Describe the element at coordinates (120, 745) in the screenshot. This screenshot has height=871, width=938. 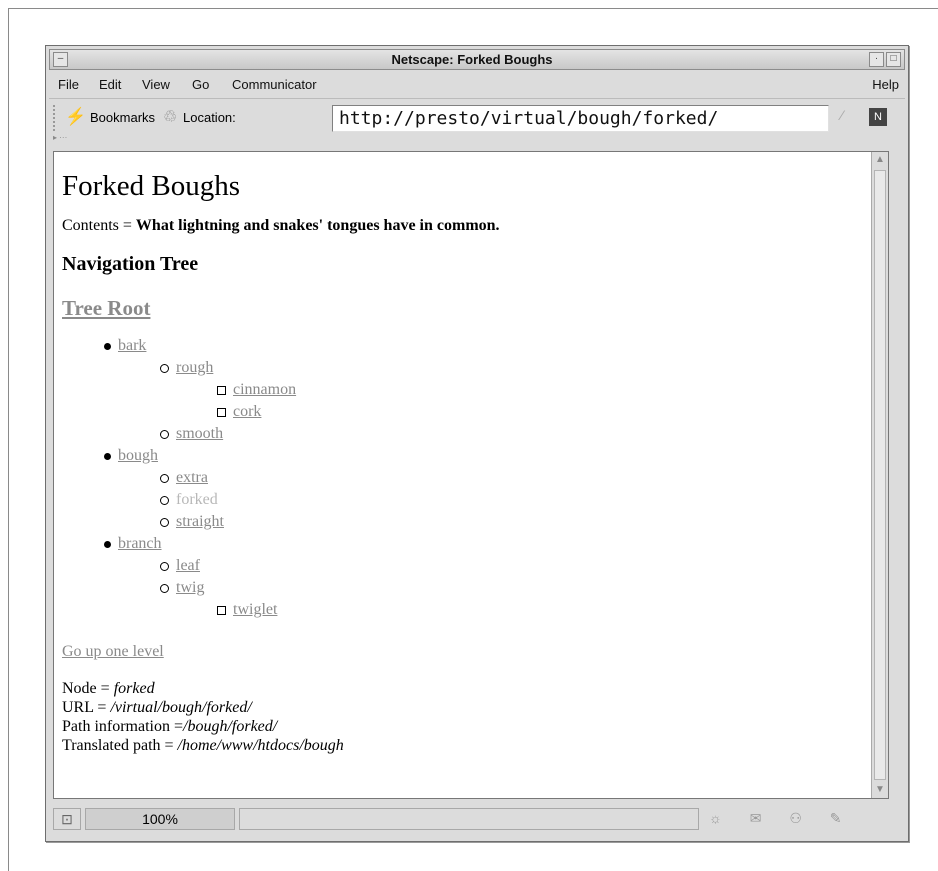
I see `translated-path-label: Translated path =` at that location.